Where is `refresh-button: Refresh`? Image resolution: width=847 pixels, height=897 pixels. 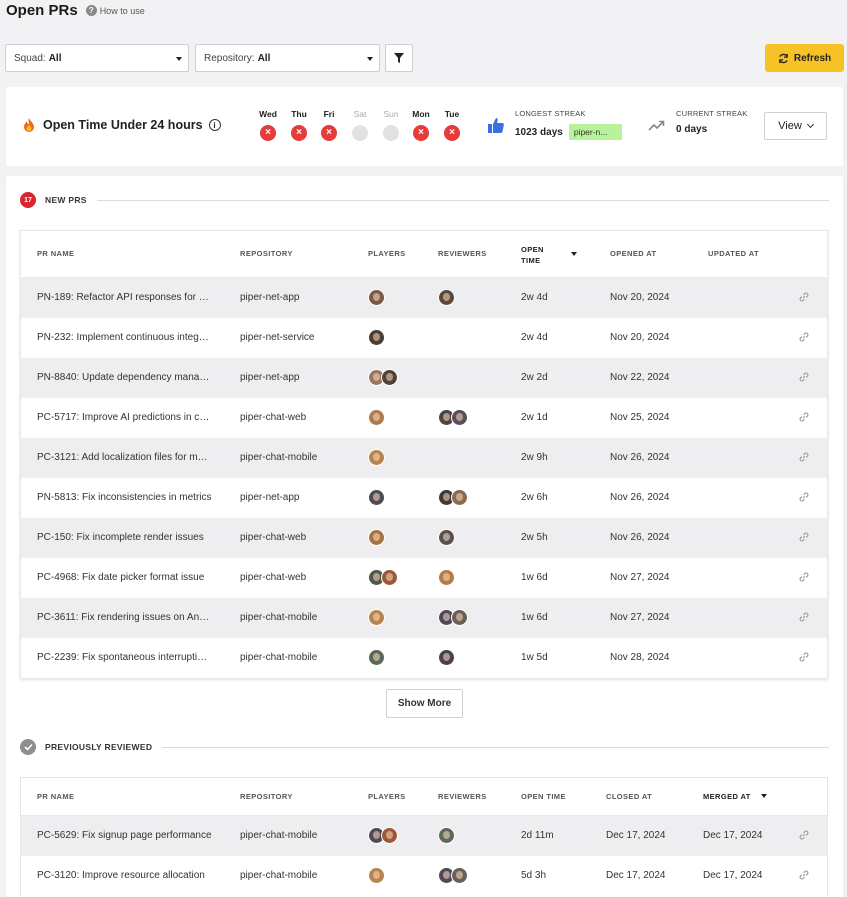 refresh-button: Refresh is located at coordinates (804, 58).